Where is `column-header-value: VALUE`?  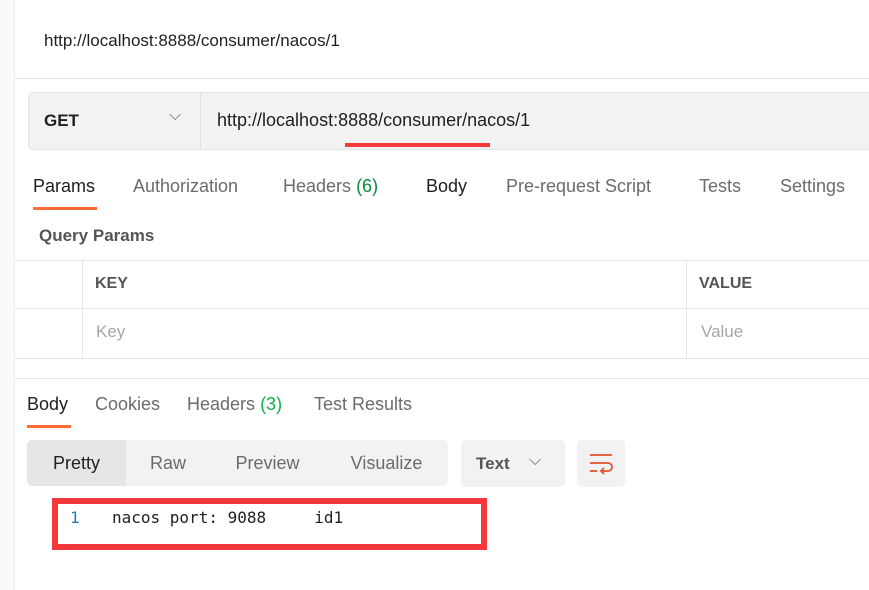 column-header-value: VALUE is located at coordinates (726, 283).